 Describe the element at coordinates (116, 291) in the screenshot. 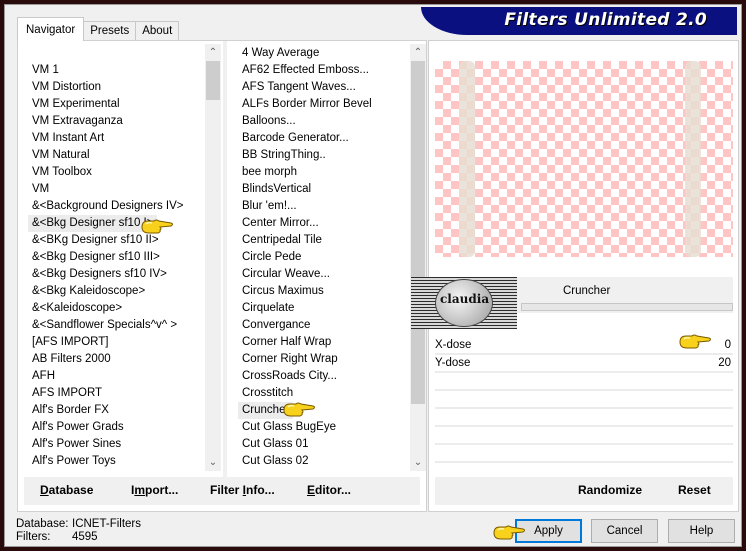

I see `list-item: &<Bkg Kaleidoscope>` at that location.